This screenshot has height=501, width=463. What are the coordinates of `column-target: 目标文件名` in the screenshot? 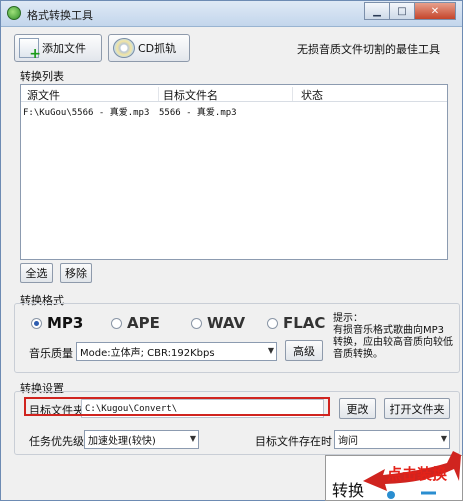 It's located at (228, 94).